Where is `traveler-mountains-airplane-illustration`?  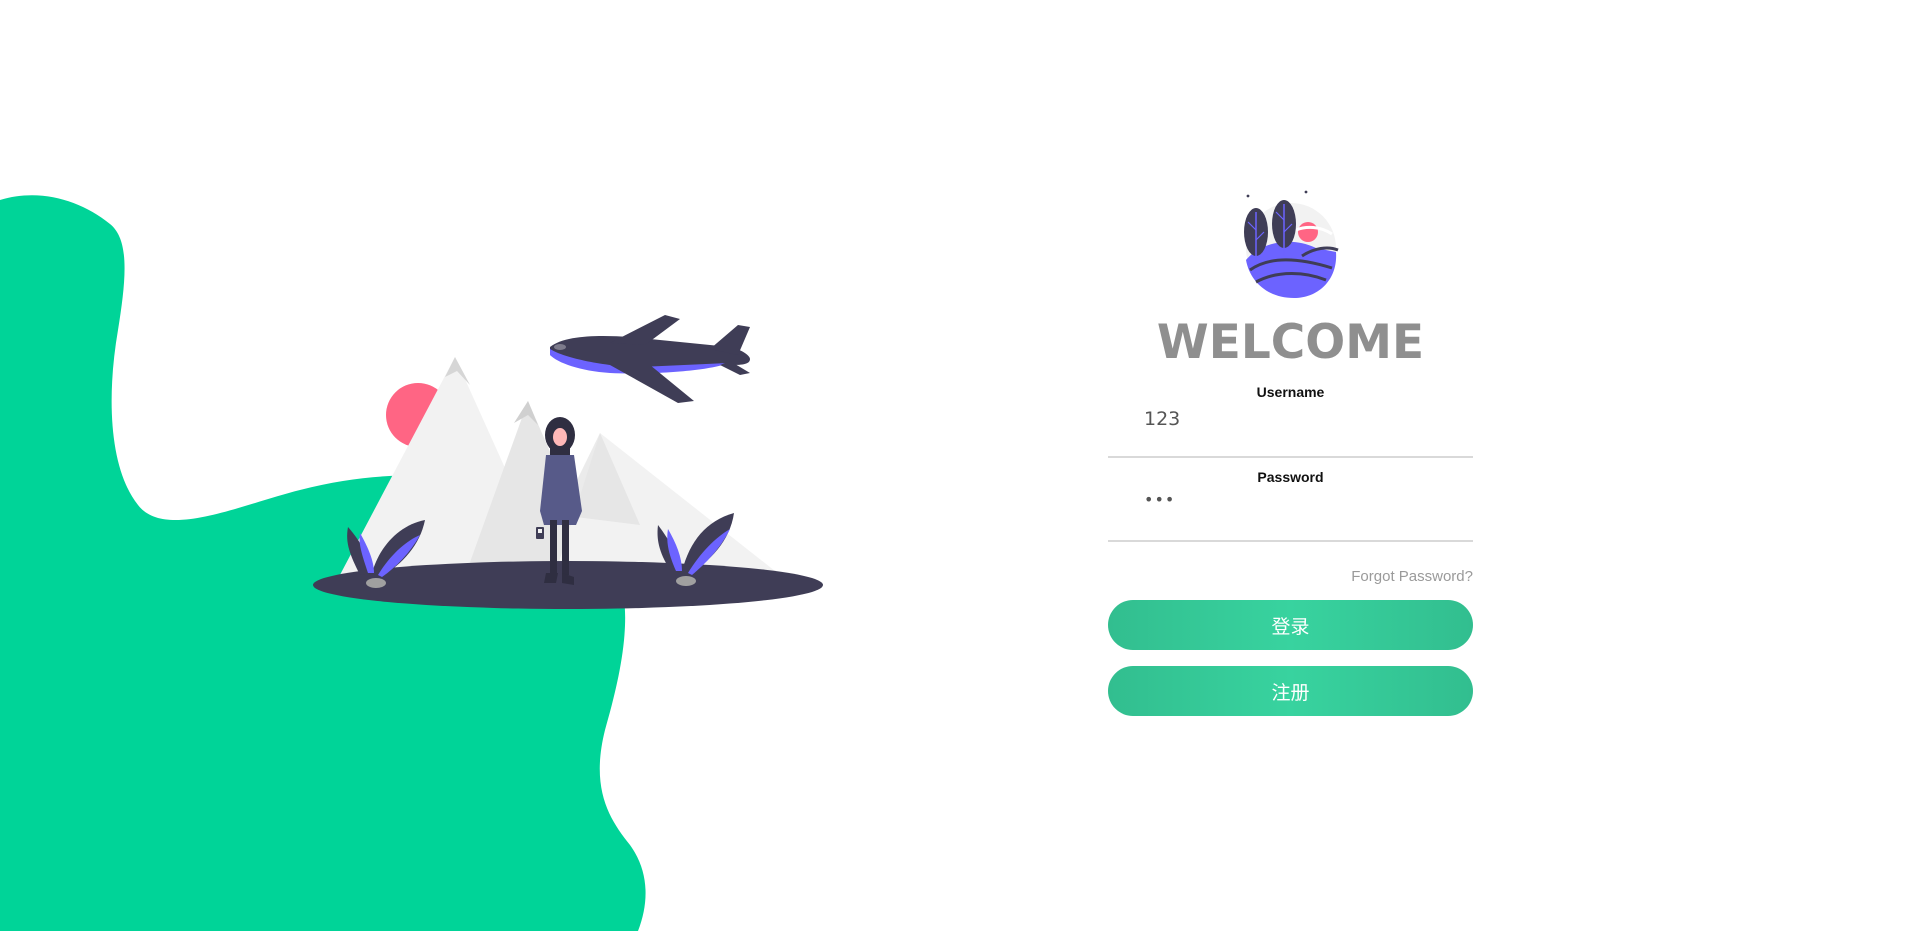
traveler-mountains-airplane-illustration is located at coordinates (568, 462).